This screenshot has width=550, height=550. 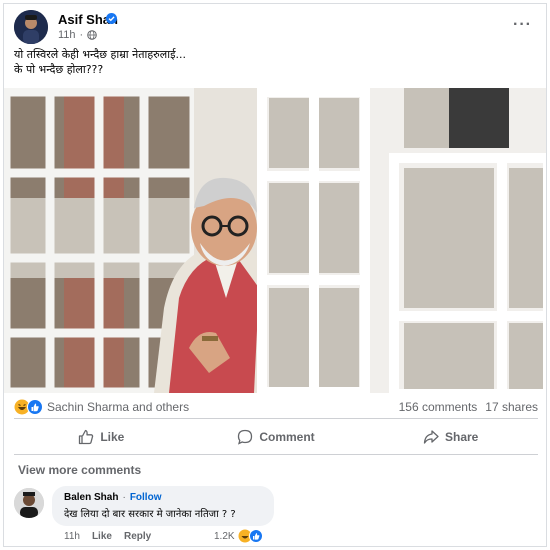 What do you see at coordinates (431, 437) in the screenshot?
I see `share-arrow-icon` at bounding box center [431, 437].